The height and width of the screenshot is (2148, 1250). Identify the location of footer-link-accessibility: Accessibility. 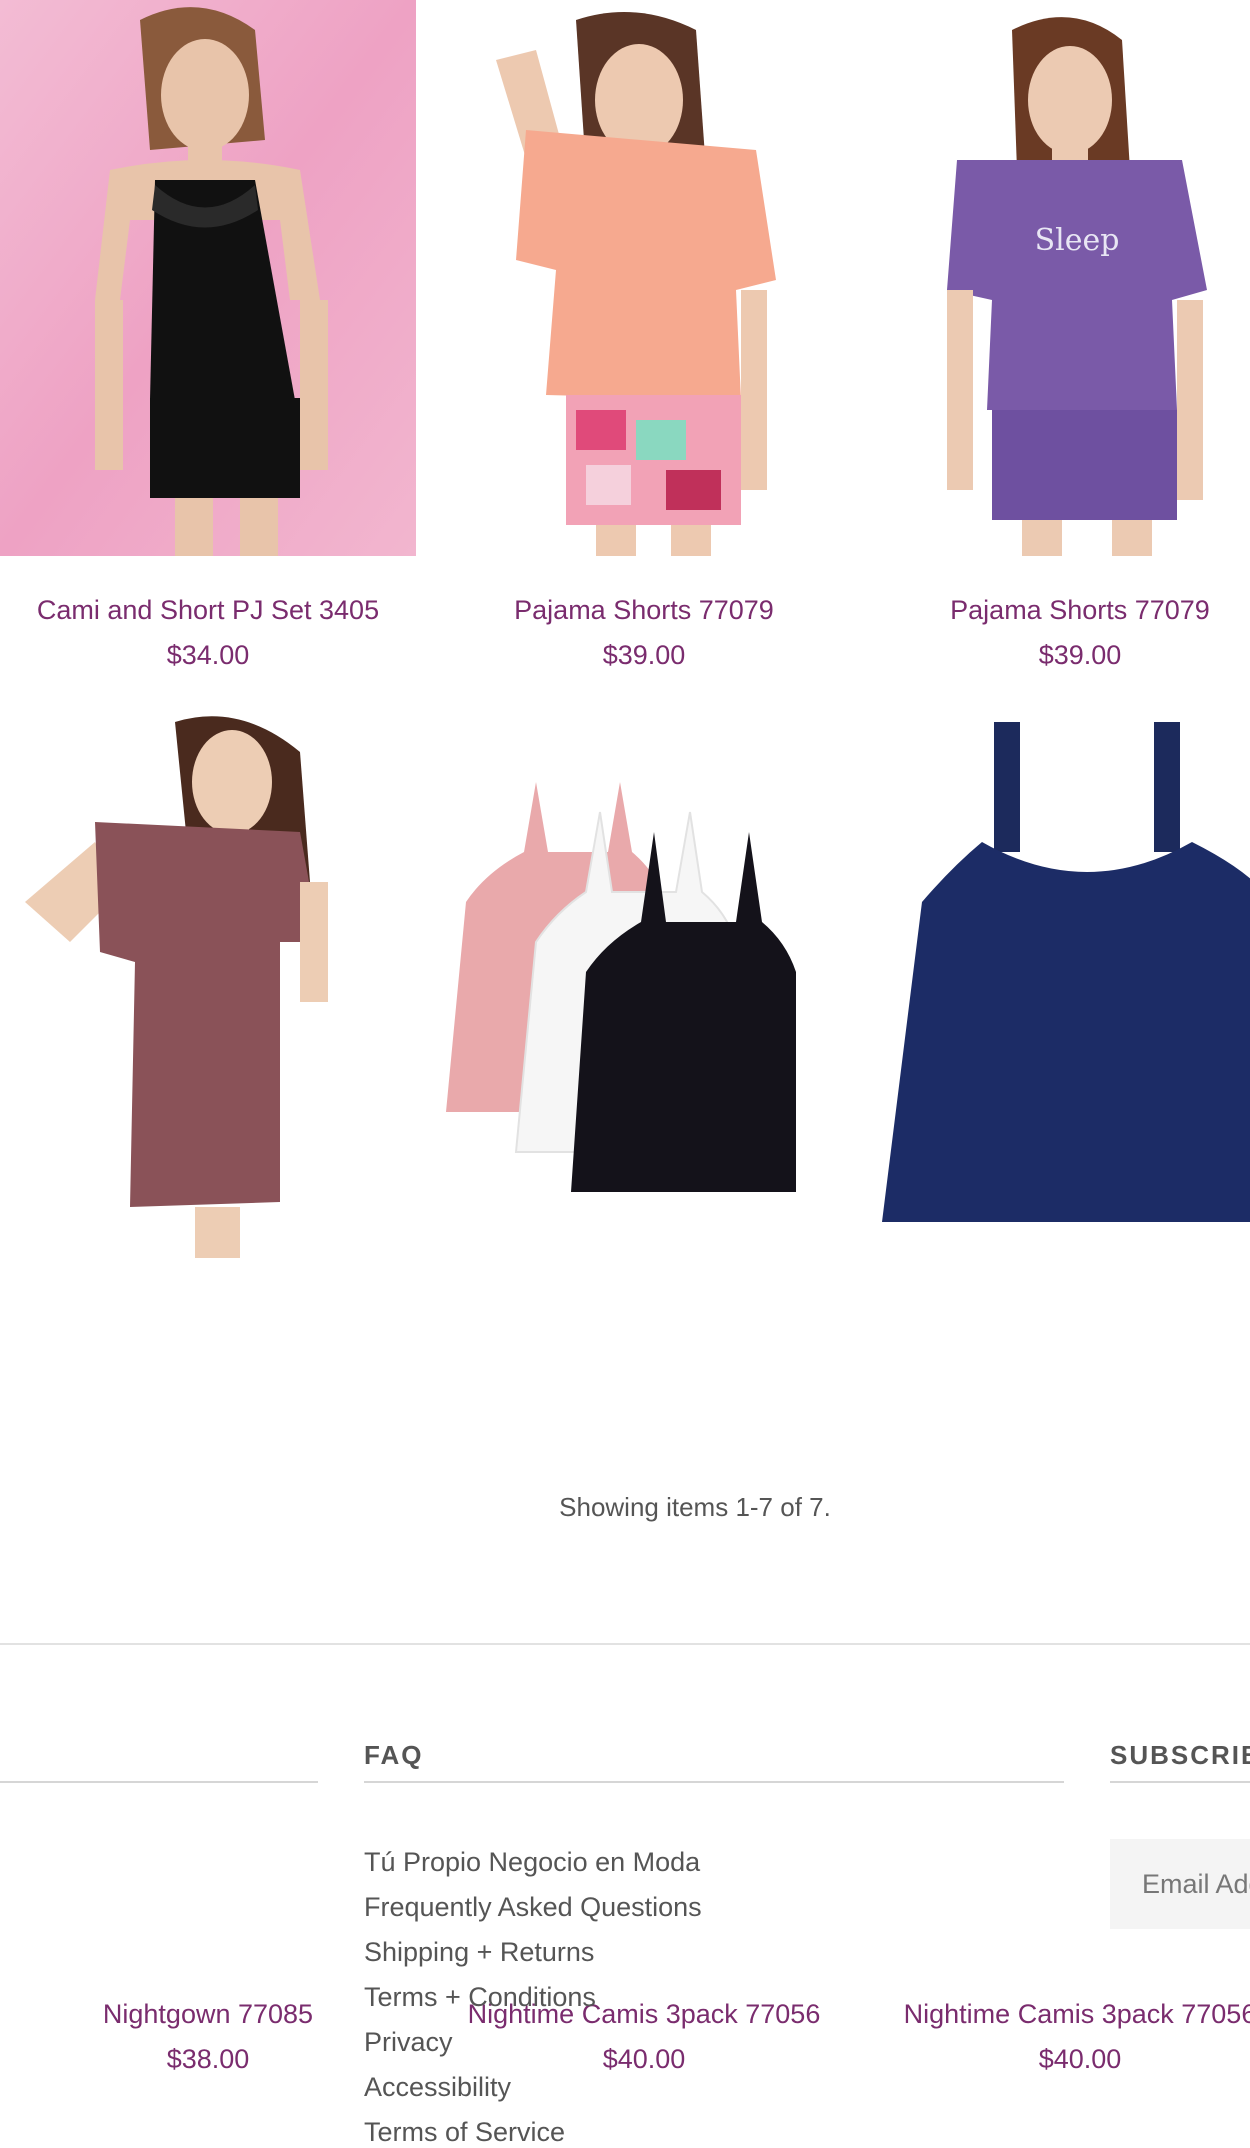
(437, 2087).